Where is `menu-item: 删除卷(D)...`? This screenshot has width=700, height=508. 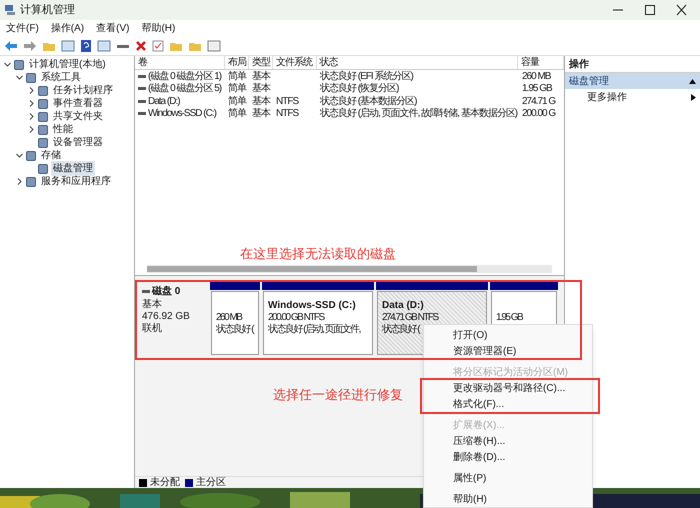 menu-item: 删除卷(D)... is located at coordinates (479, 458).